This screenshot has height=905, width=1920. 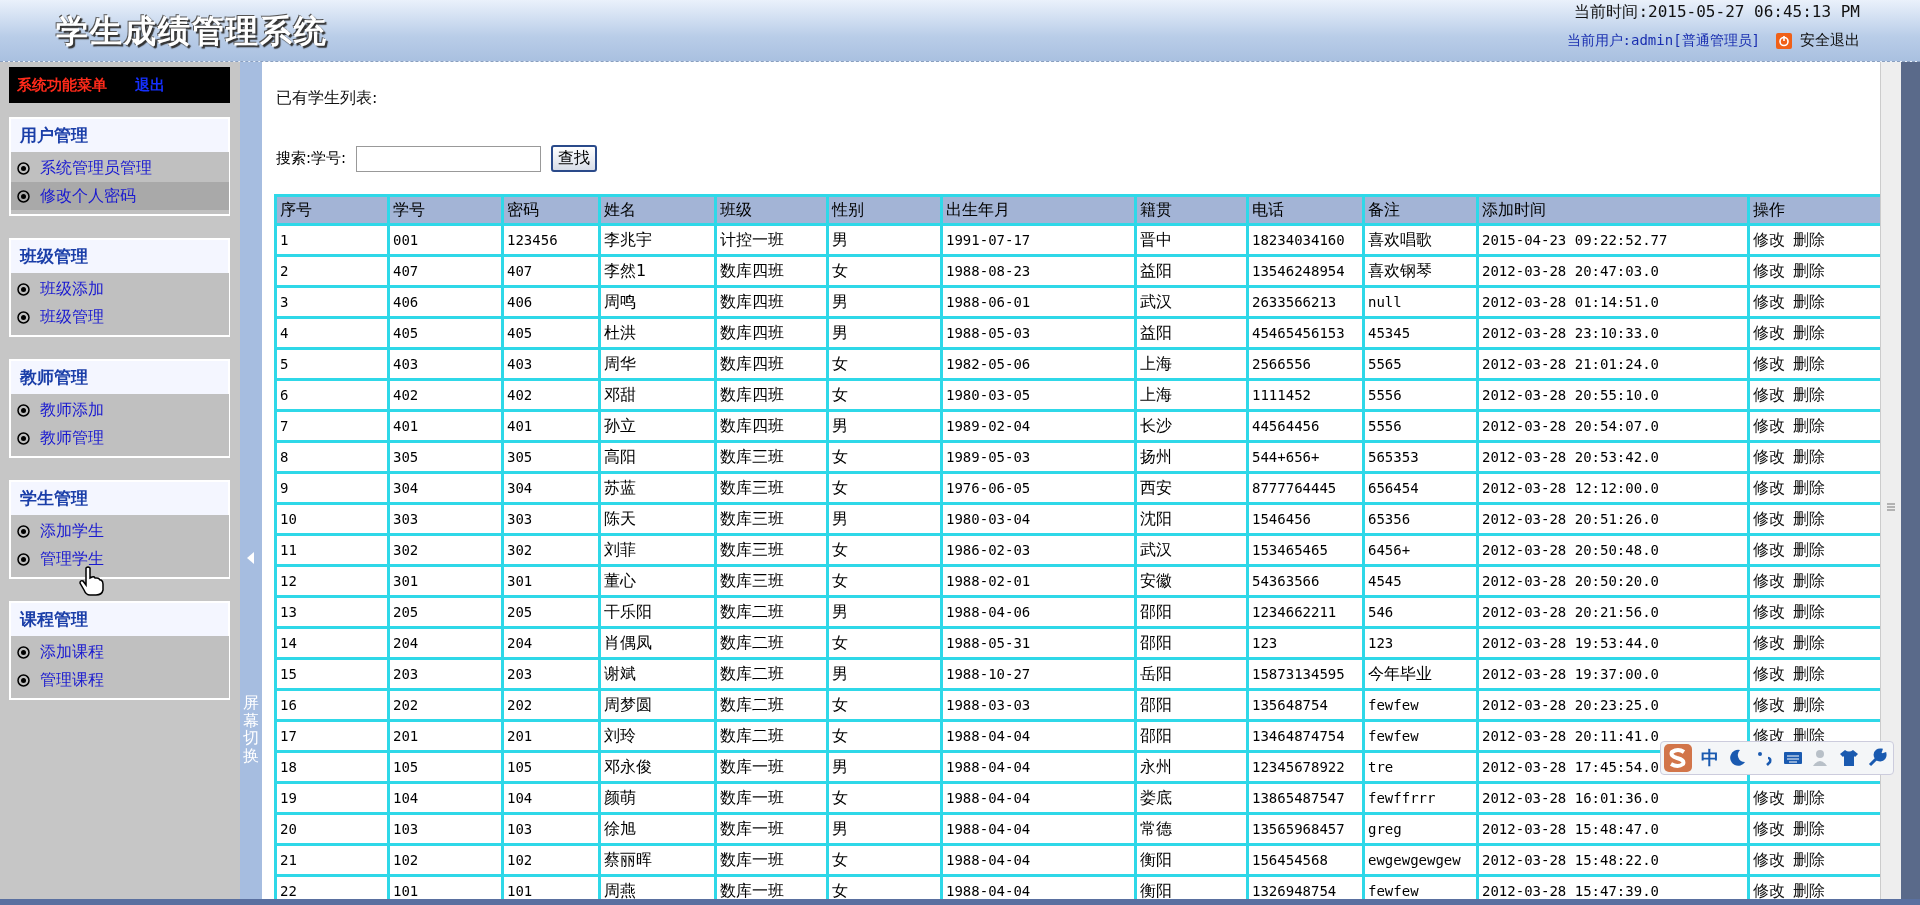 I want to click on ime-logo-icon, so click(x=1678, y=758).